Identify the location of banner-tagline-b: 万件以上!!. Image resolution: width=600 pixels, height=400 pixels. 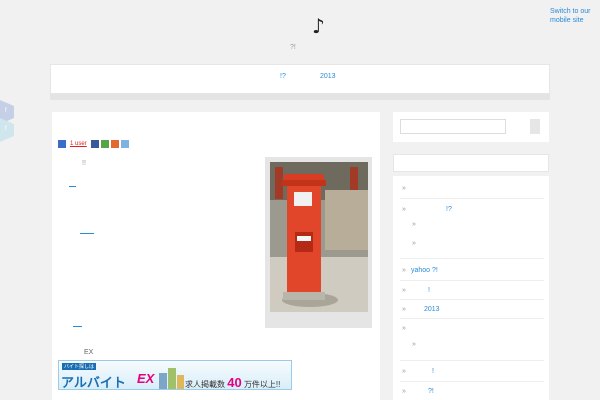
(262, 384).